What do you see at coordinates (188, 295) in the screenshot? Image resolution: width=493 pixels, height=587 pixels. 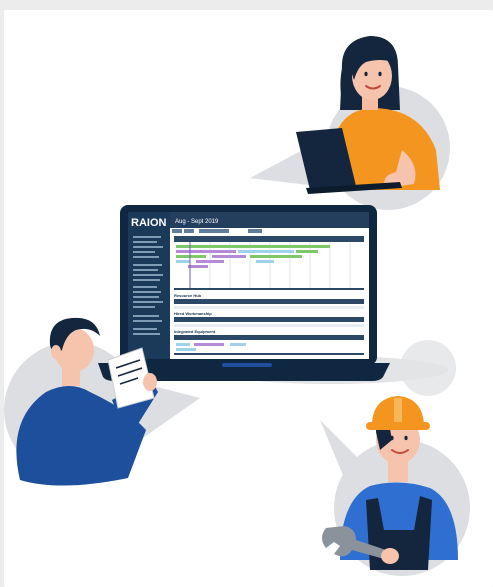 I see `section-label-resource-hub: Resource Hub` at bounding box center [188, 295].